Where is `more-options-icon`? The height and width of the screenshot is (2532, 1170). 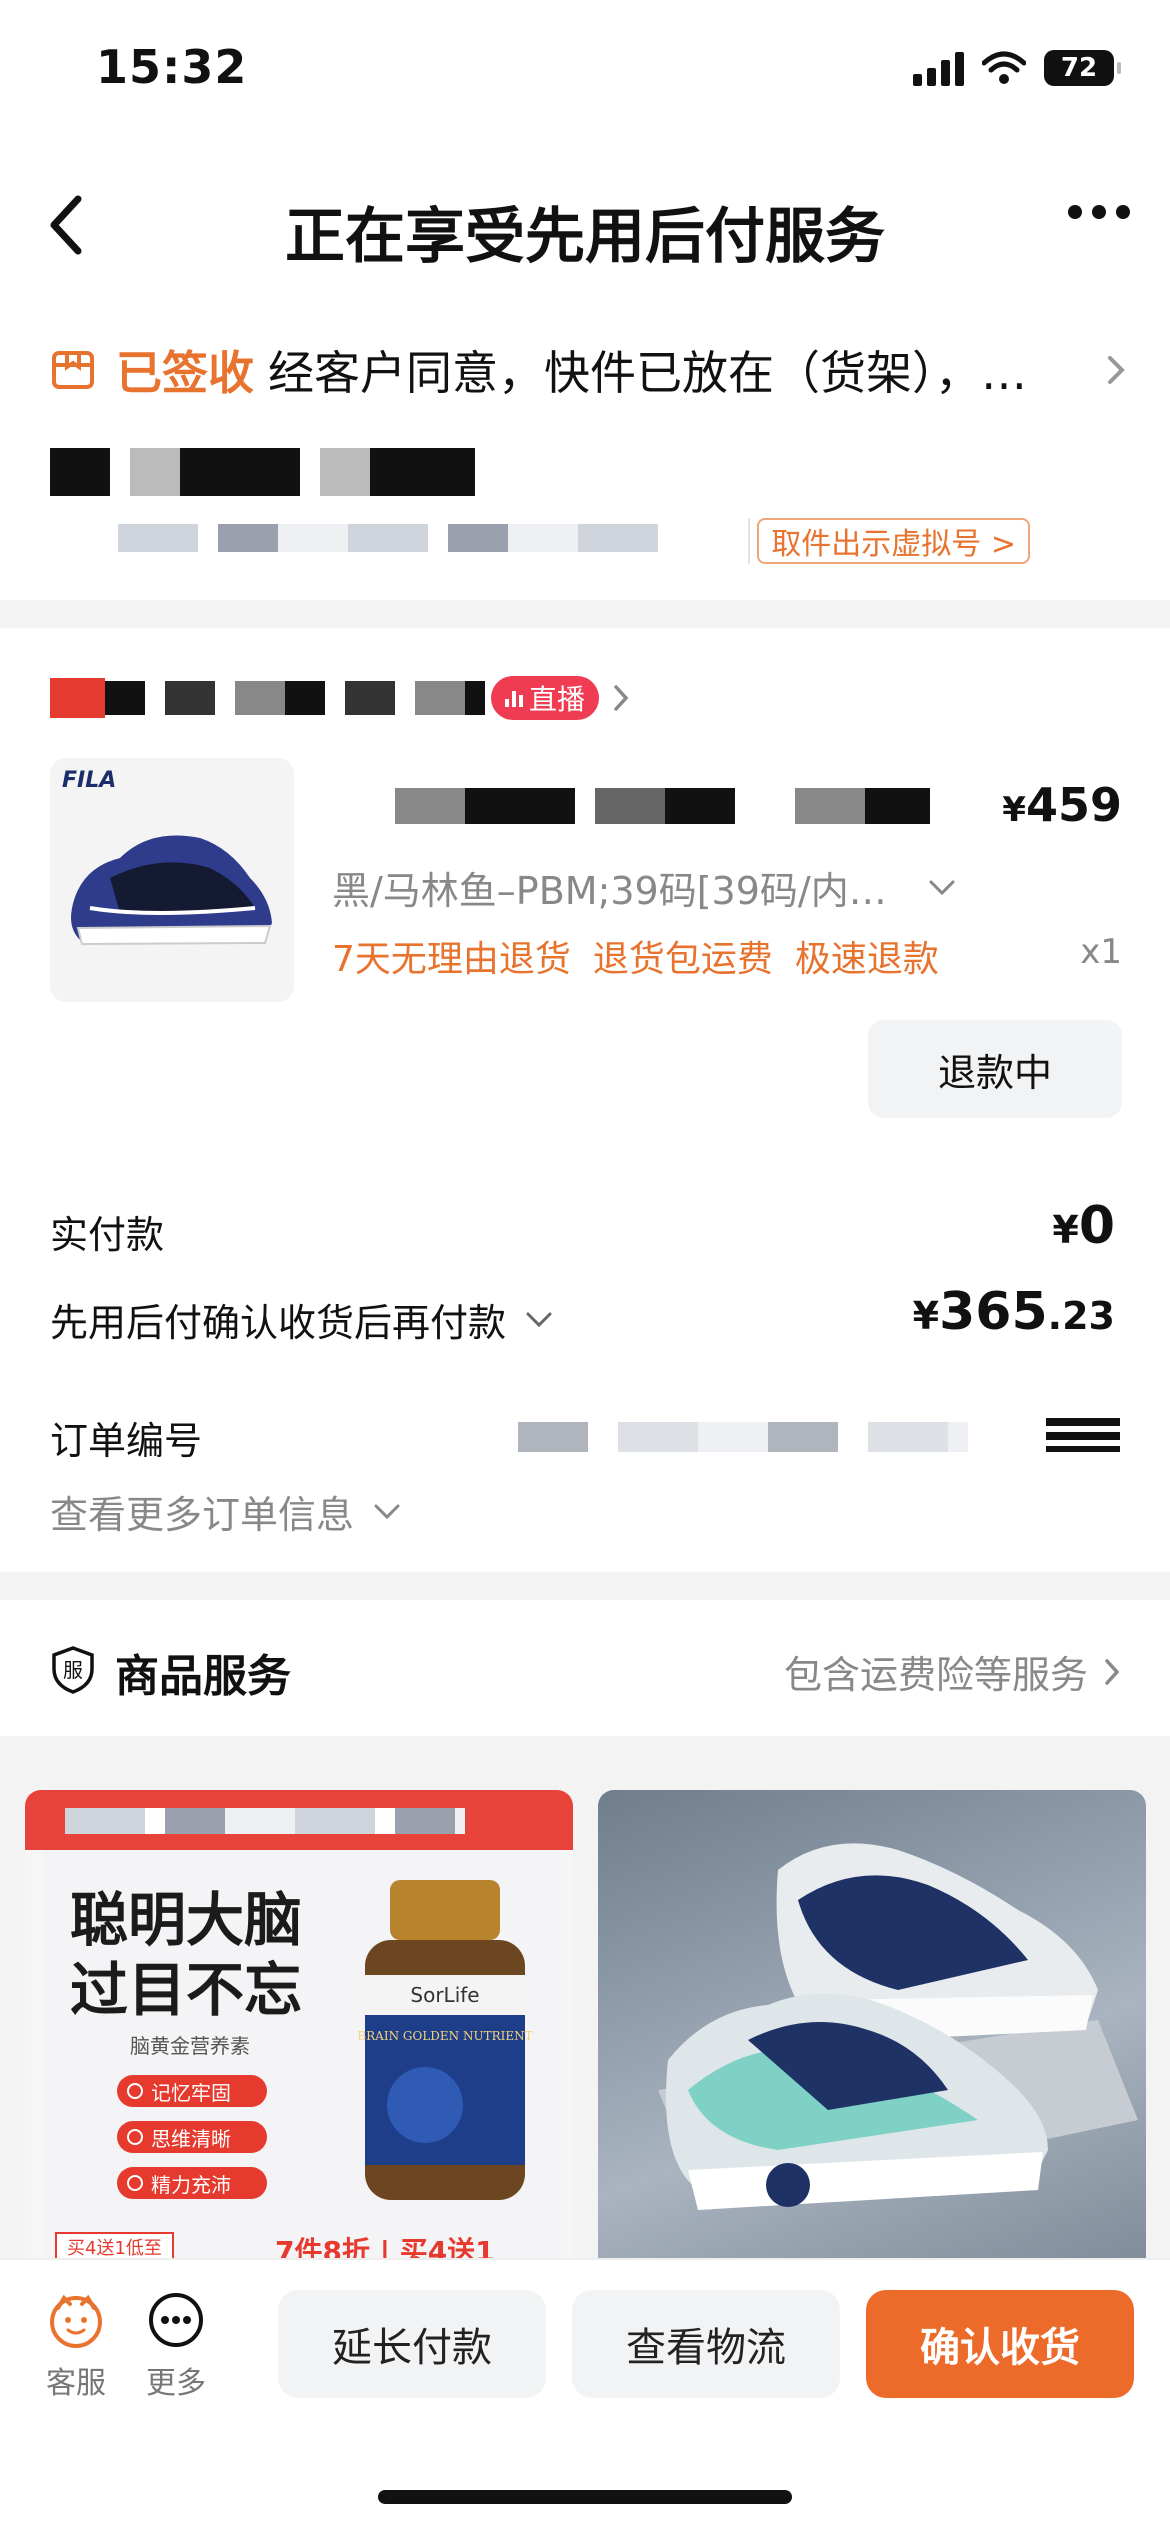 more-options-icon is located at coordinates (1099, 212).